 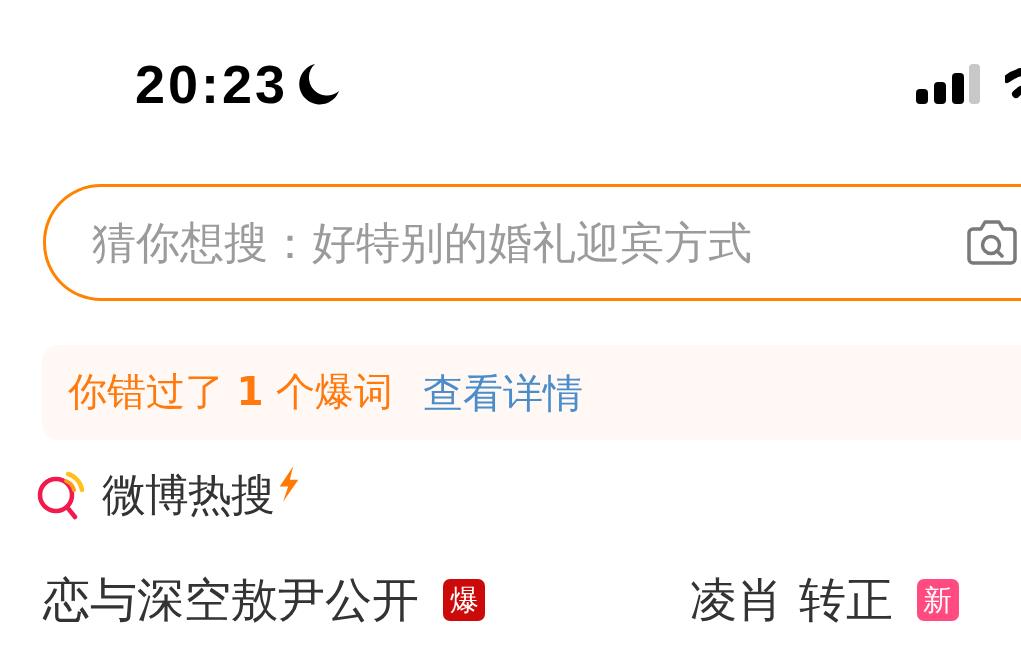 I want to click on banner-message: 你错过了 1 个爆词, so click(x=230, y=392).